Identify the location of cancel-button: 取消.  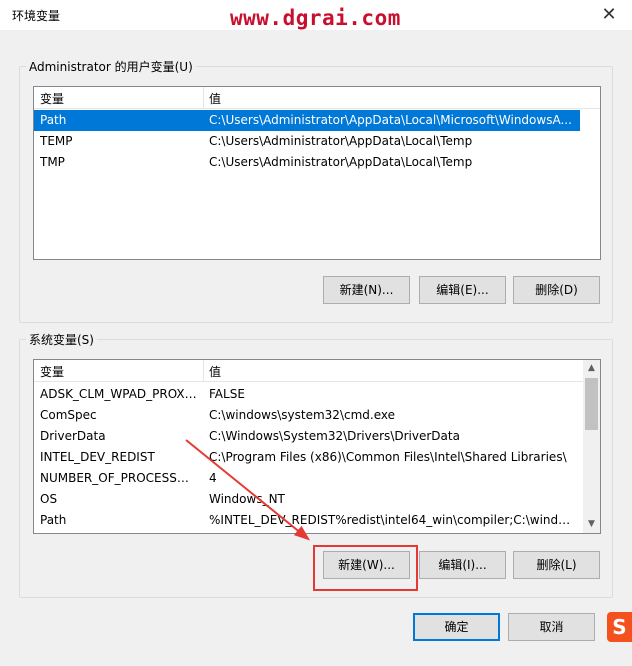
(551, 627).